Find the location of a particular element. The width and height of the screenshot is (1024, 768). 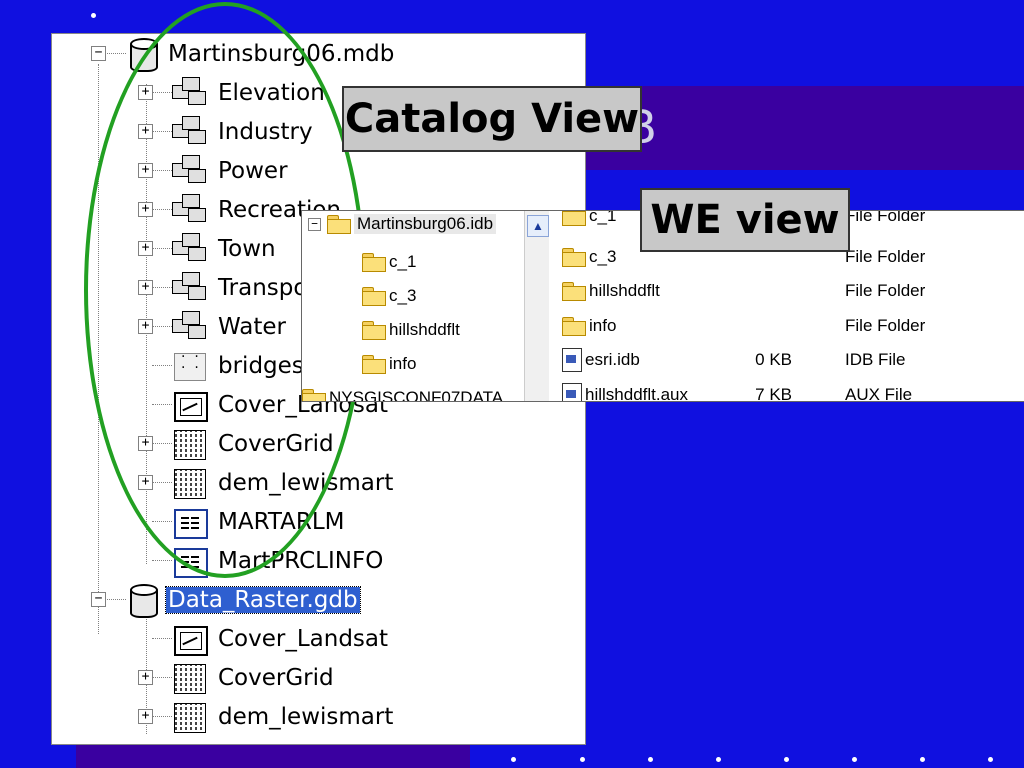

explorer-tree-label: Martinsburg06.idb is located at coordinates (425, 224).